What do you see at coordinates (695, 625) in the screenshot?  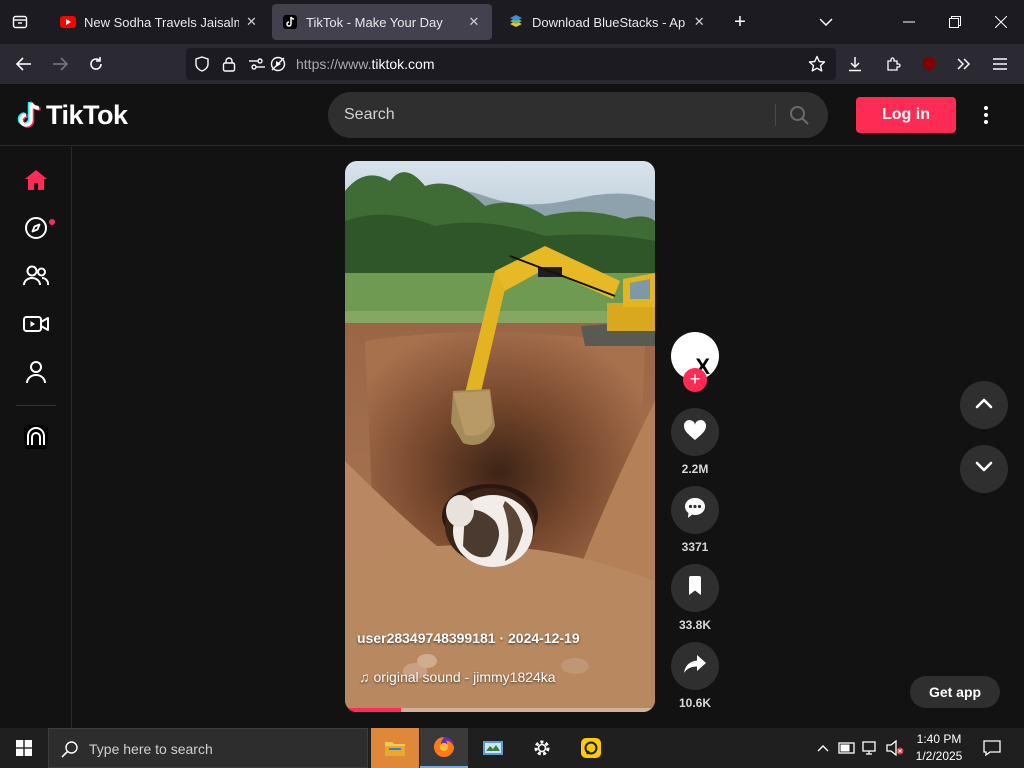 I see `favorite-count: 33.8K` at bounding box center [695, 625].